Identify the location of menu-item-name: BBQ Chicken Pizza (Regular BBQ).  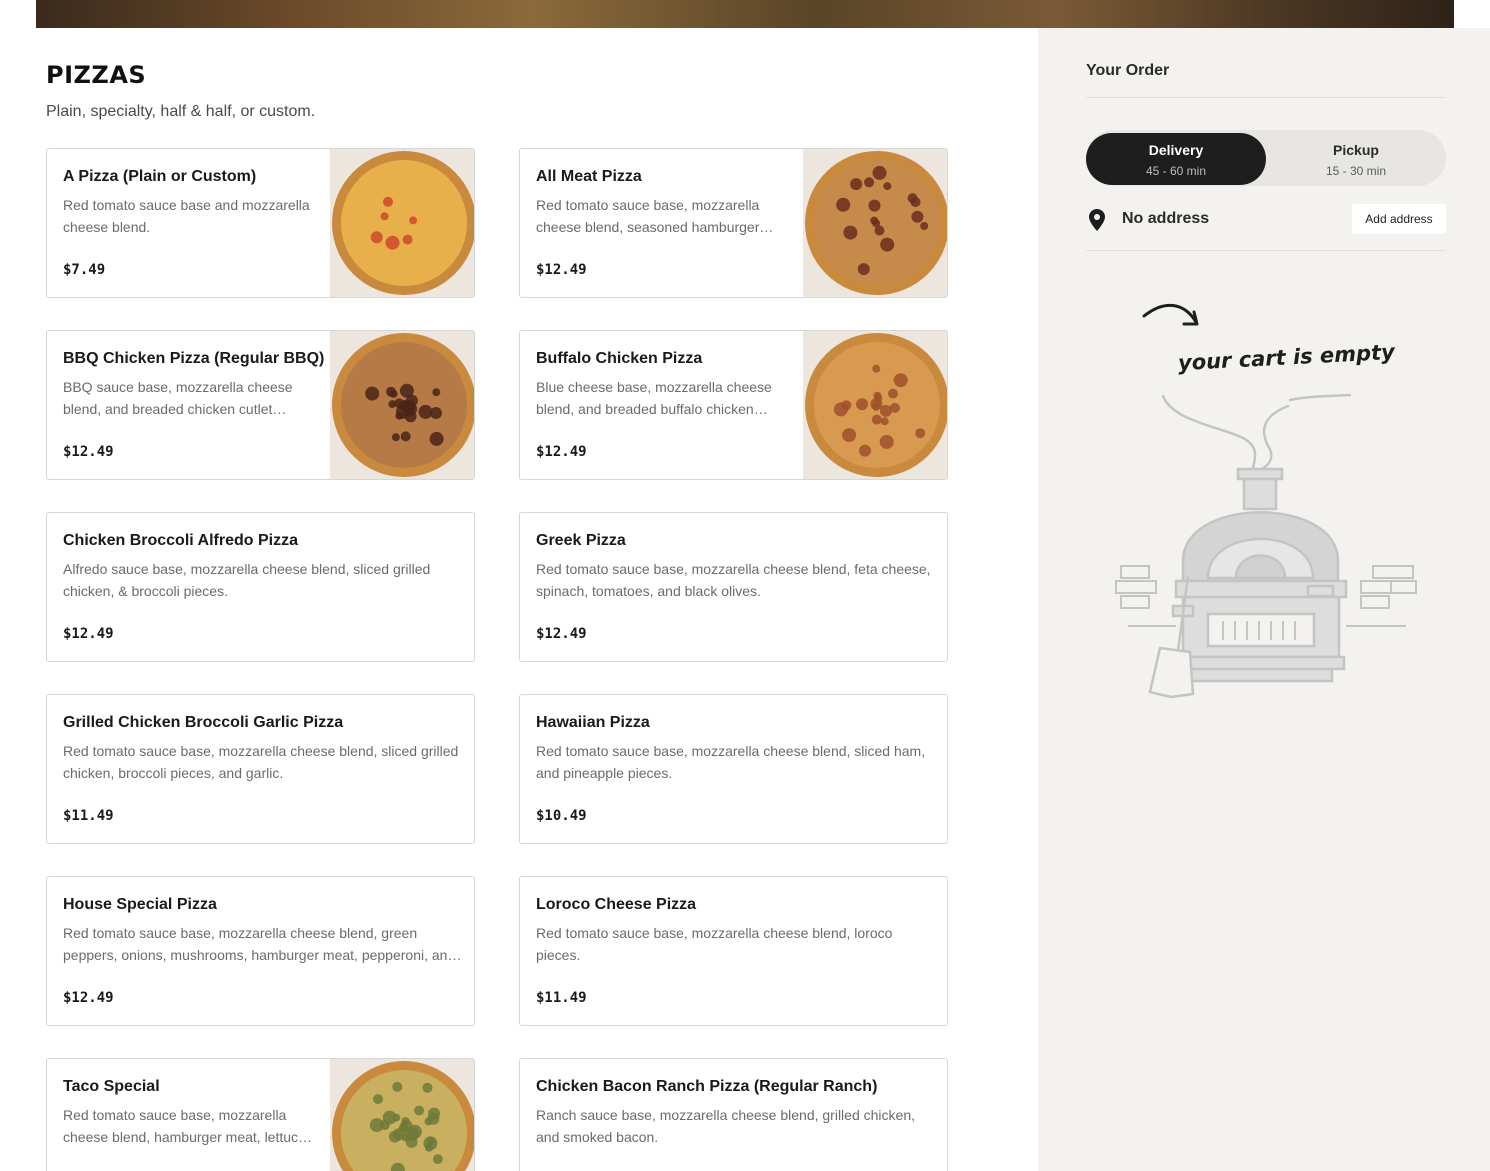
(194, 358).